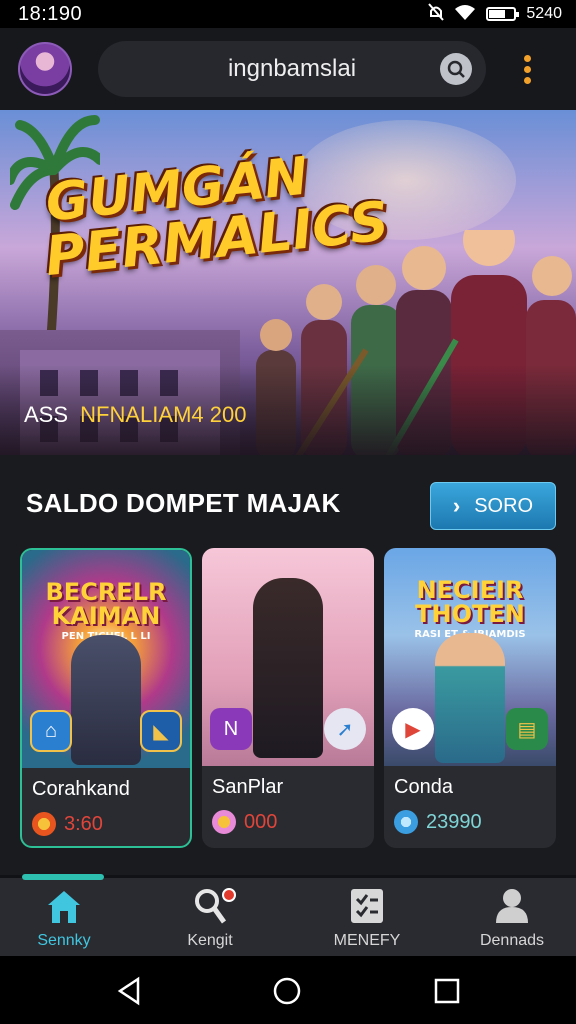 The width and height of the screenshot is (576, 1024). I want to click on see-more-button: › SORO, so click(493, 506).